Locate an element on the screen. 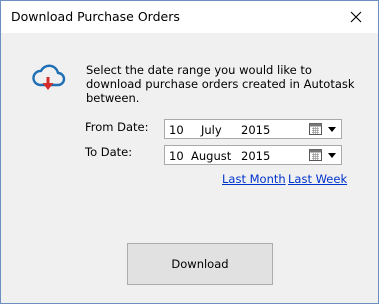 This screenshot has height=304, width=379. to-date-month: August is located at coordinates (211, 156).